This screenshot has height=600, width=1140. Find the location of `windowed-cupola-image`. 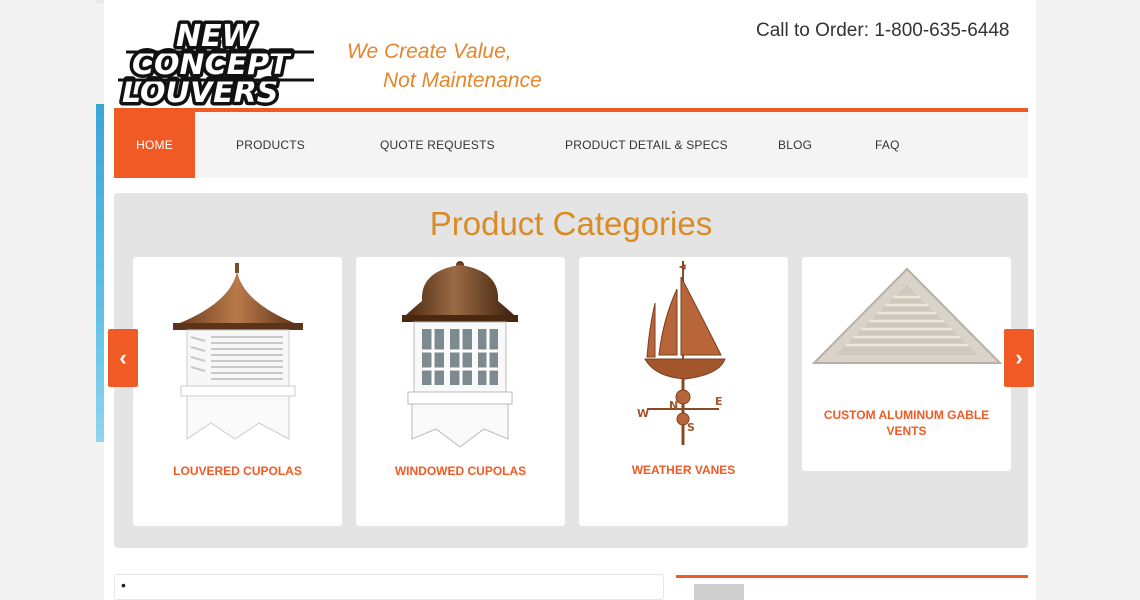

windowed-cupola-image is located at coordinates (460, 354).